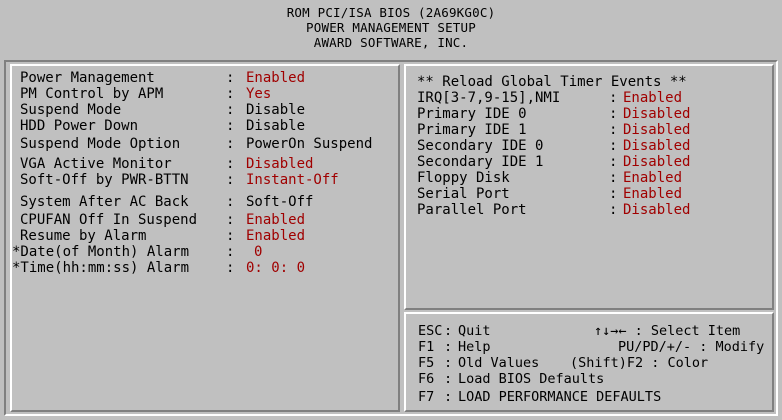  What do you see at coordinates (592, 162) in the screenshot?
I see `event-row: Secondary IDE 1: Disabled` at bounding box center [592, 162].